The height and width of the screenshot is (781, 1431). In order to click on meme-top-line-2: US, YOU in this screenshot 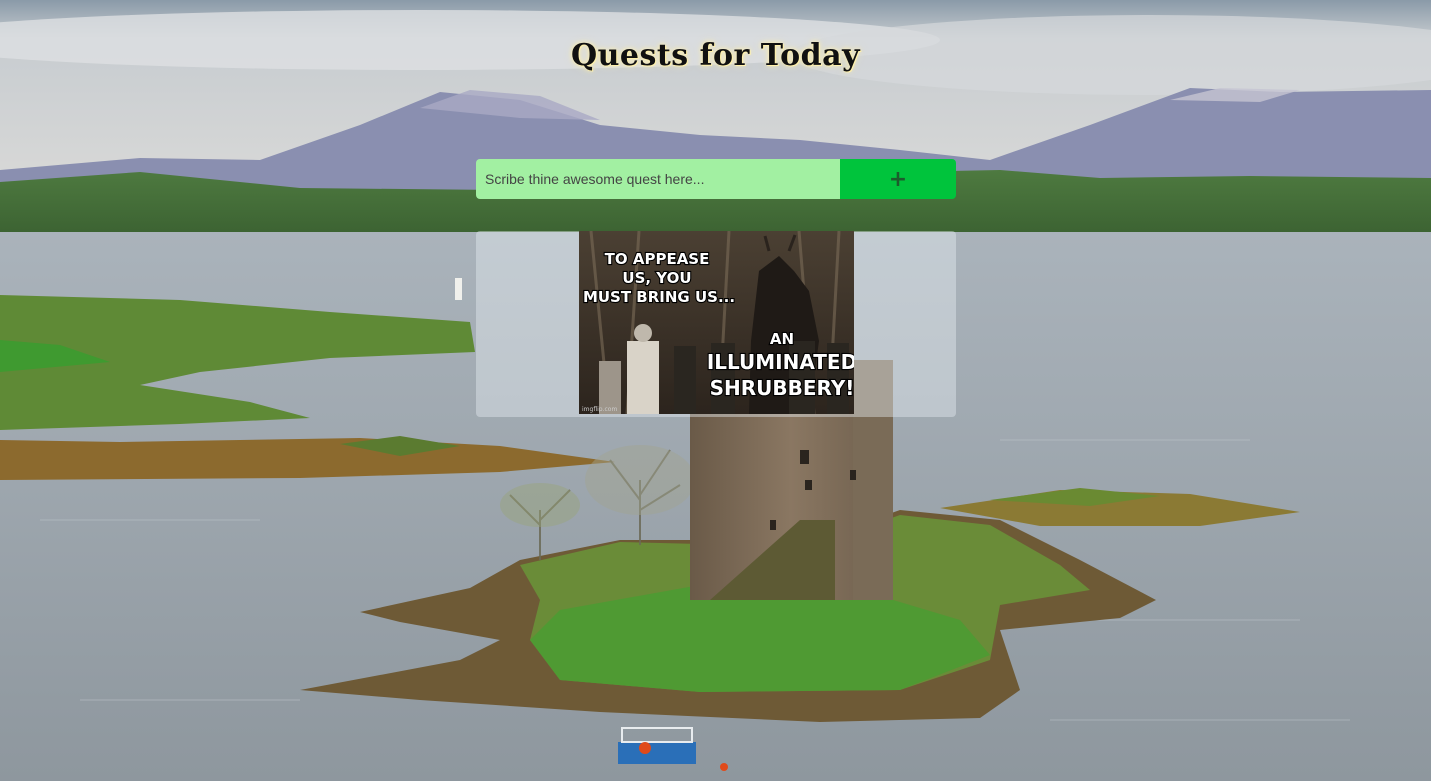, I will do `click(656, 278)`.